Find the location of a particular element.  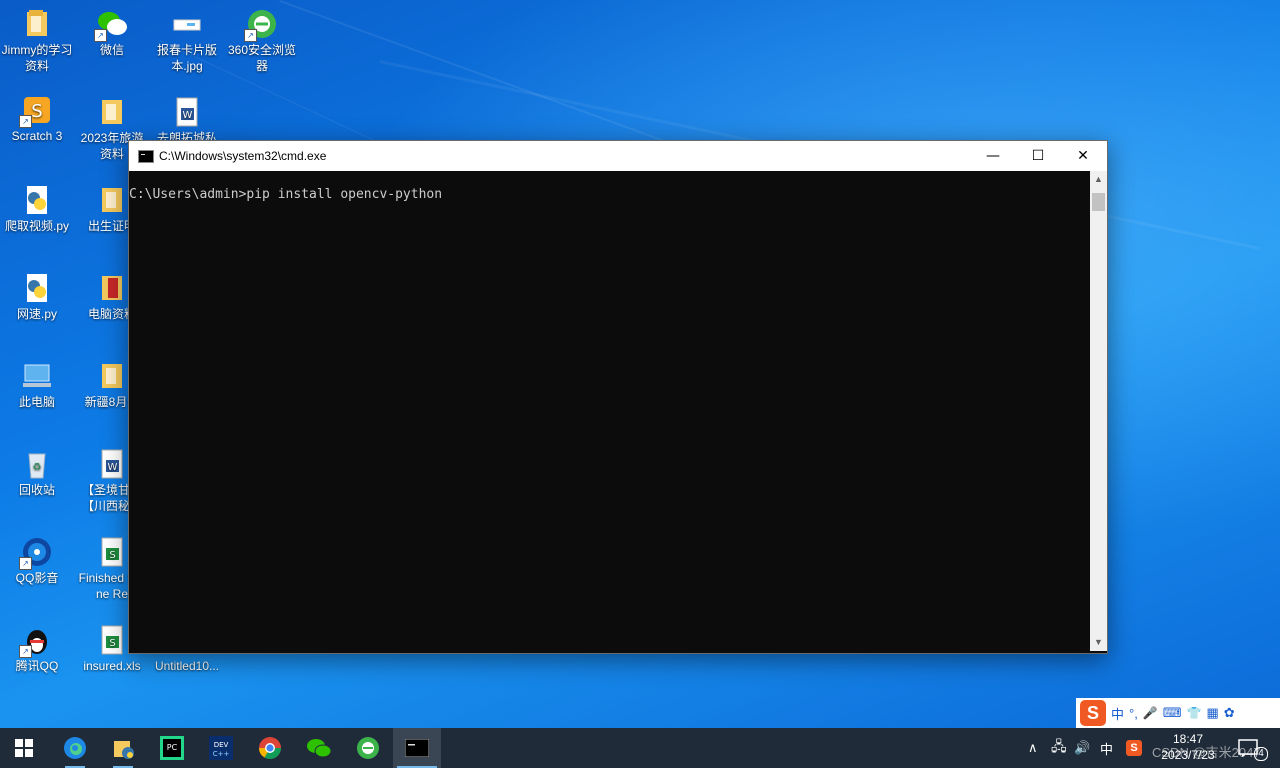

computer-icon is located at coordinates (37, 376).